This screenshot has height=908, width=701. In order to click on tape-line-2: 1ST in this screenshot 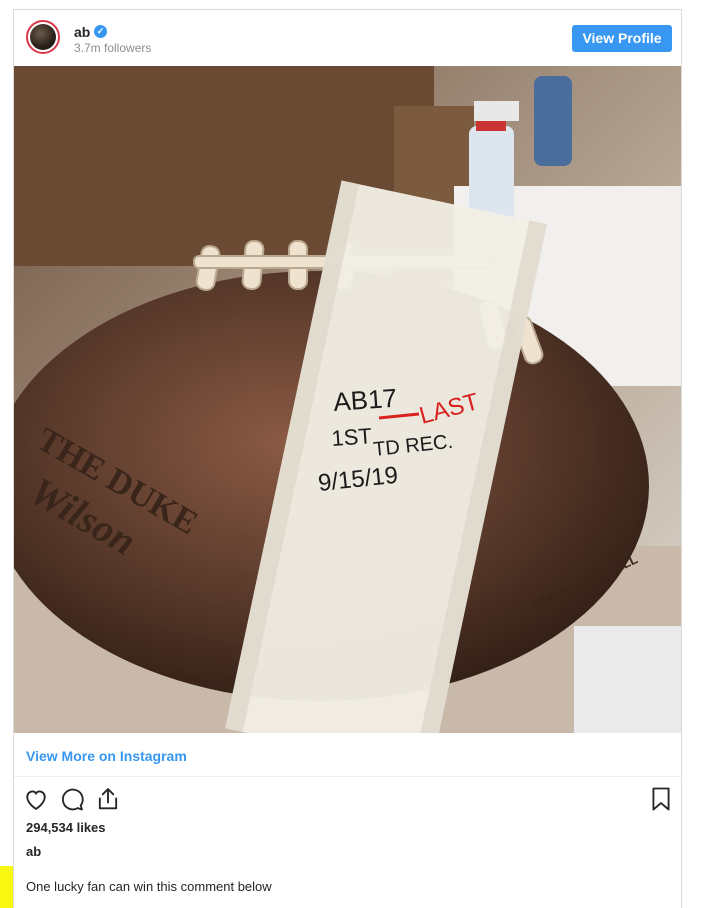, I will do `click(352, 437)`.